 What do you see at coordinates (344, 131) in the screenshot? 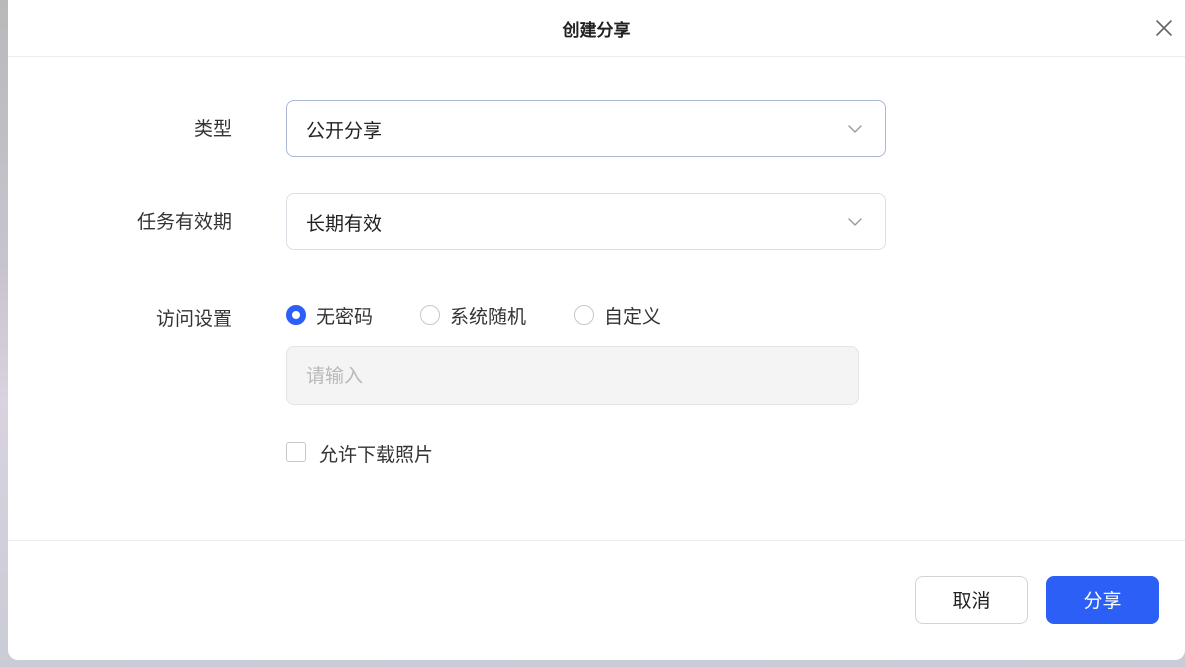
I see `type-select-value: 公开分享` at bounding box center [344, 131].